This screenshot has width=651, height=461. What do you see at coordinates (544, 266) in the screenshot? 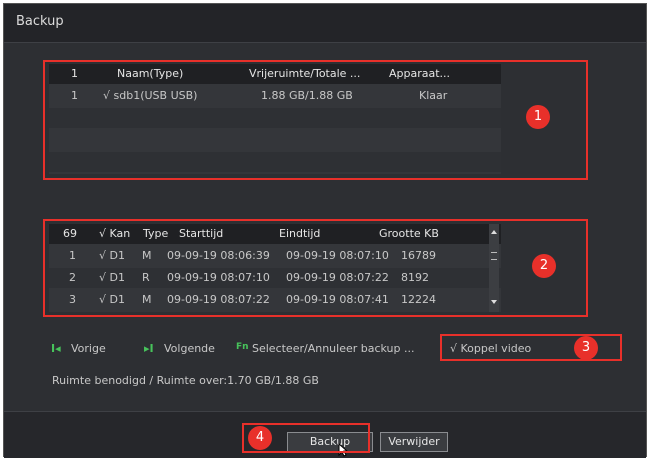
I see `badge-2: 2` at bounding box center [544, 266].